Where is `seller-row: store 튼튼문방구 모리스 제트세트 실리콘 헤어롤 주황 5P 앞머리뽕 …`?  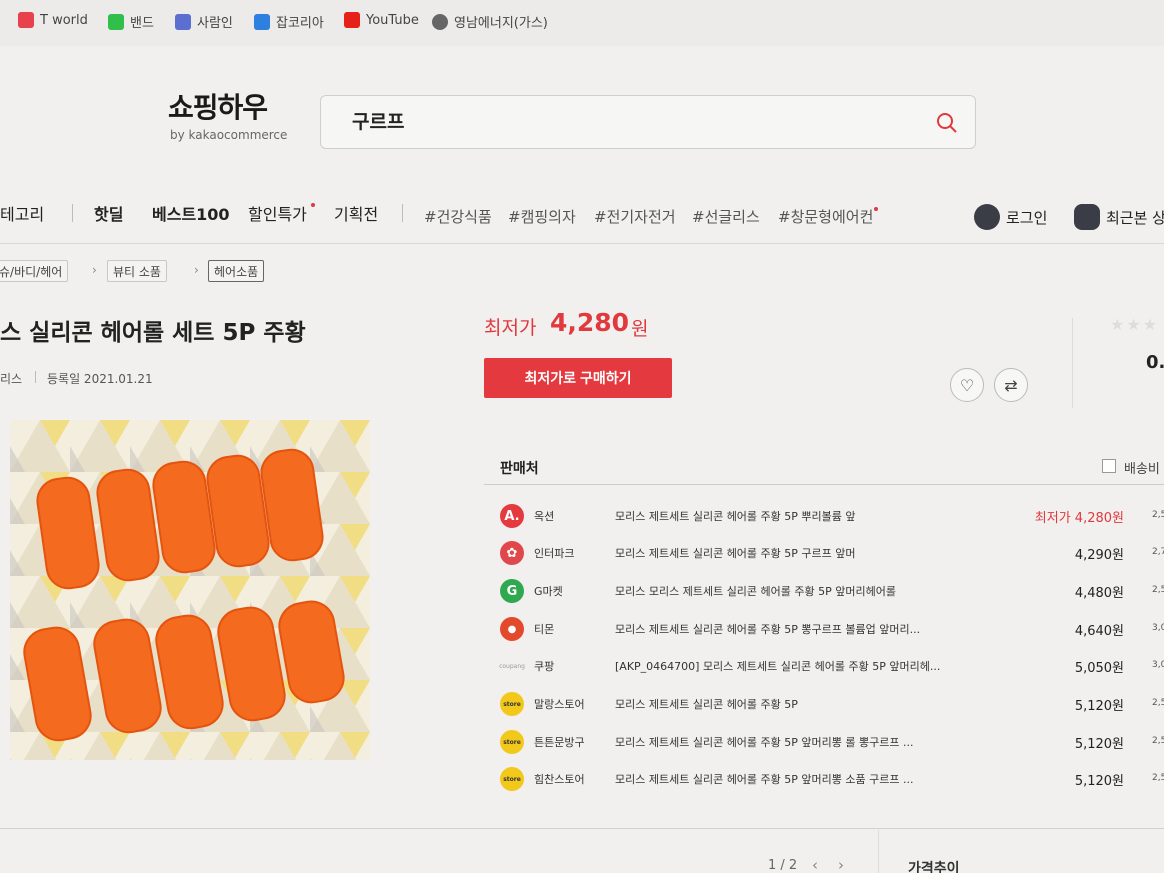
seller-row: store 튼튼문방구 모리스 제트세트 실리콘 헤어롤 주황 5P 앞머리뽕 … is located at coordinates (832, 742).